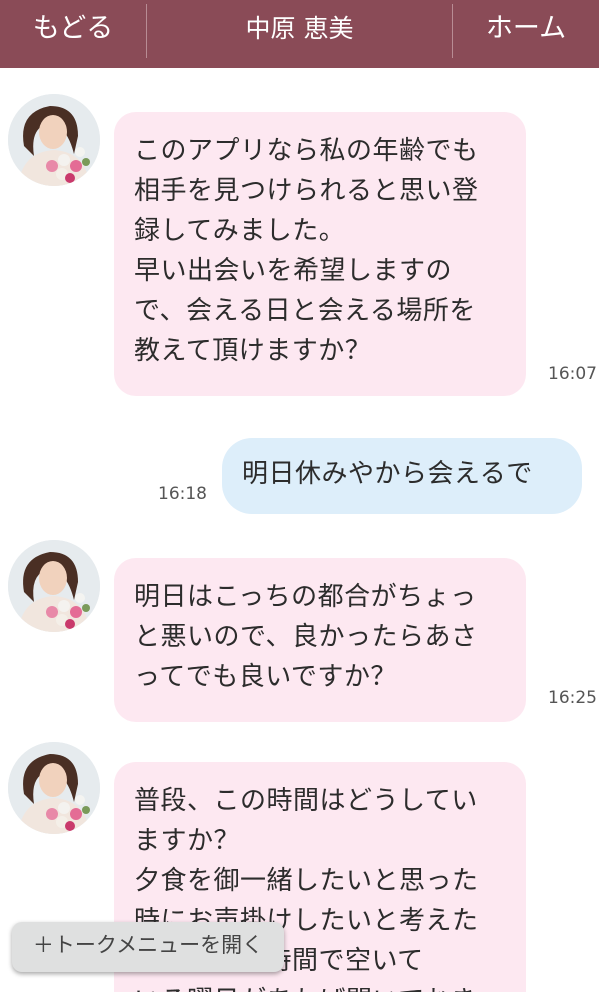 This screenshot has width=599, height=993. What do you see at coordinates (73, 34) in the screenshot?
I see `back-button: もどる` at bounding box center [73, 34].